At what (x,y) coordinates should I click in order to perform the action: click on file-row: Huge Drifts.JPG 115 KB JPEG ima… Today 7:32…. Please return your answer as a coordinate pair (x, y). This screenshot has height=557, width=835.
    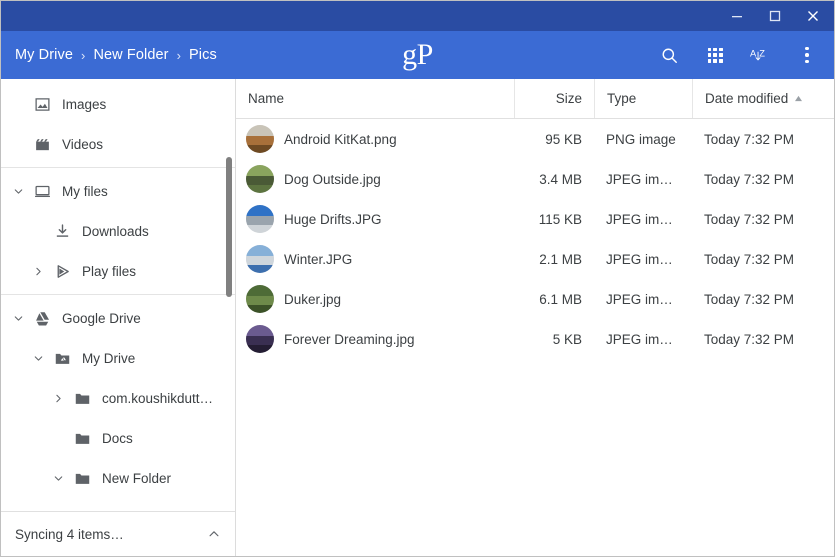
    Looking at the image, I should click on (535, 219).